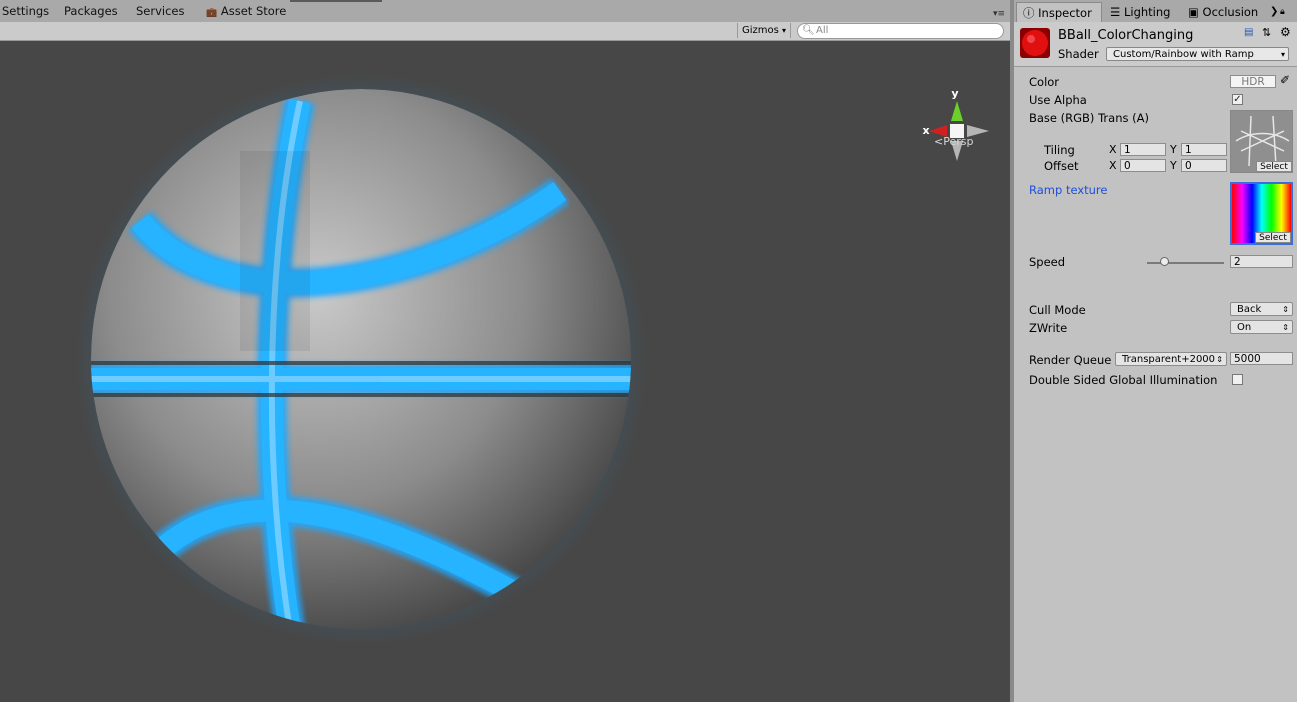 Image resolution: width=1297 pixels, height=702 pixels. What do you see at coordinates (1065, 13) in the screenshot?
I see `tab-inspector-label: Inspector` at bounding box center [1065, 13].